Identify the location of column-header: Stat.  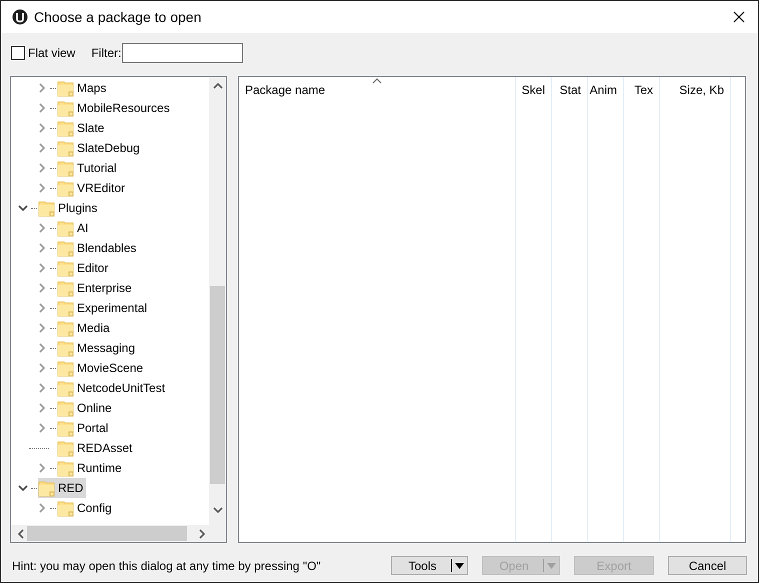
(570, 90).